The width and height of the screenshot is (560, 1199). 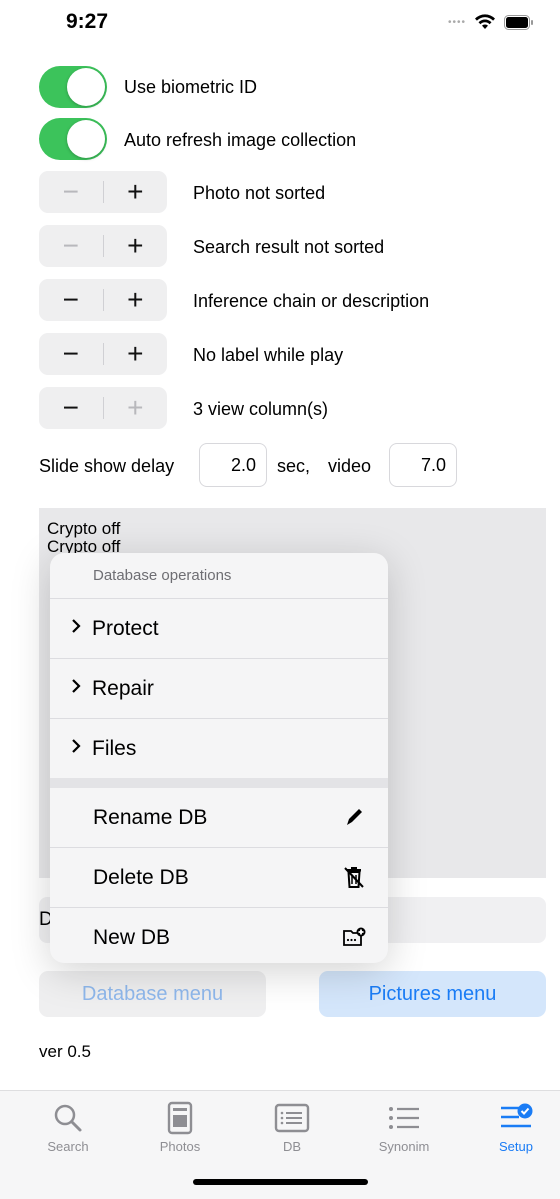 I want to click on search-sort-label: Search result not sorted, so click(x=289, y=247).